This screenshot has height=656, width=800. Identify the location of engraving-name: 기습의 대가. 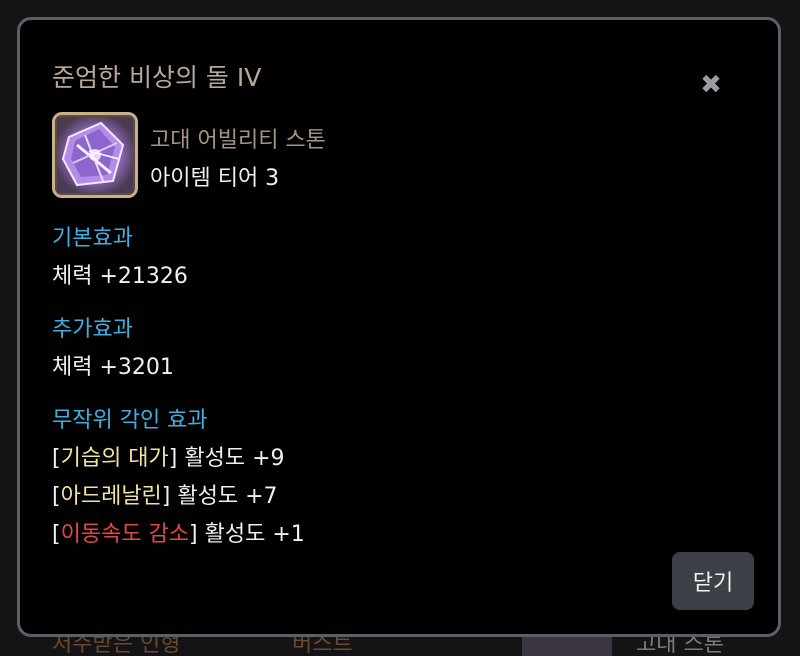
(114, 458).